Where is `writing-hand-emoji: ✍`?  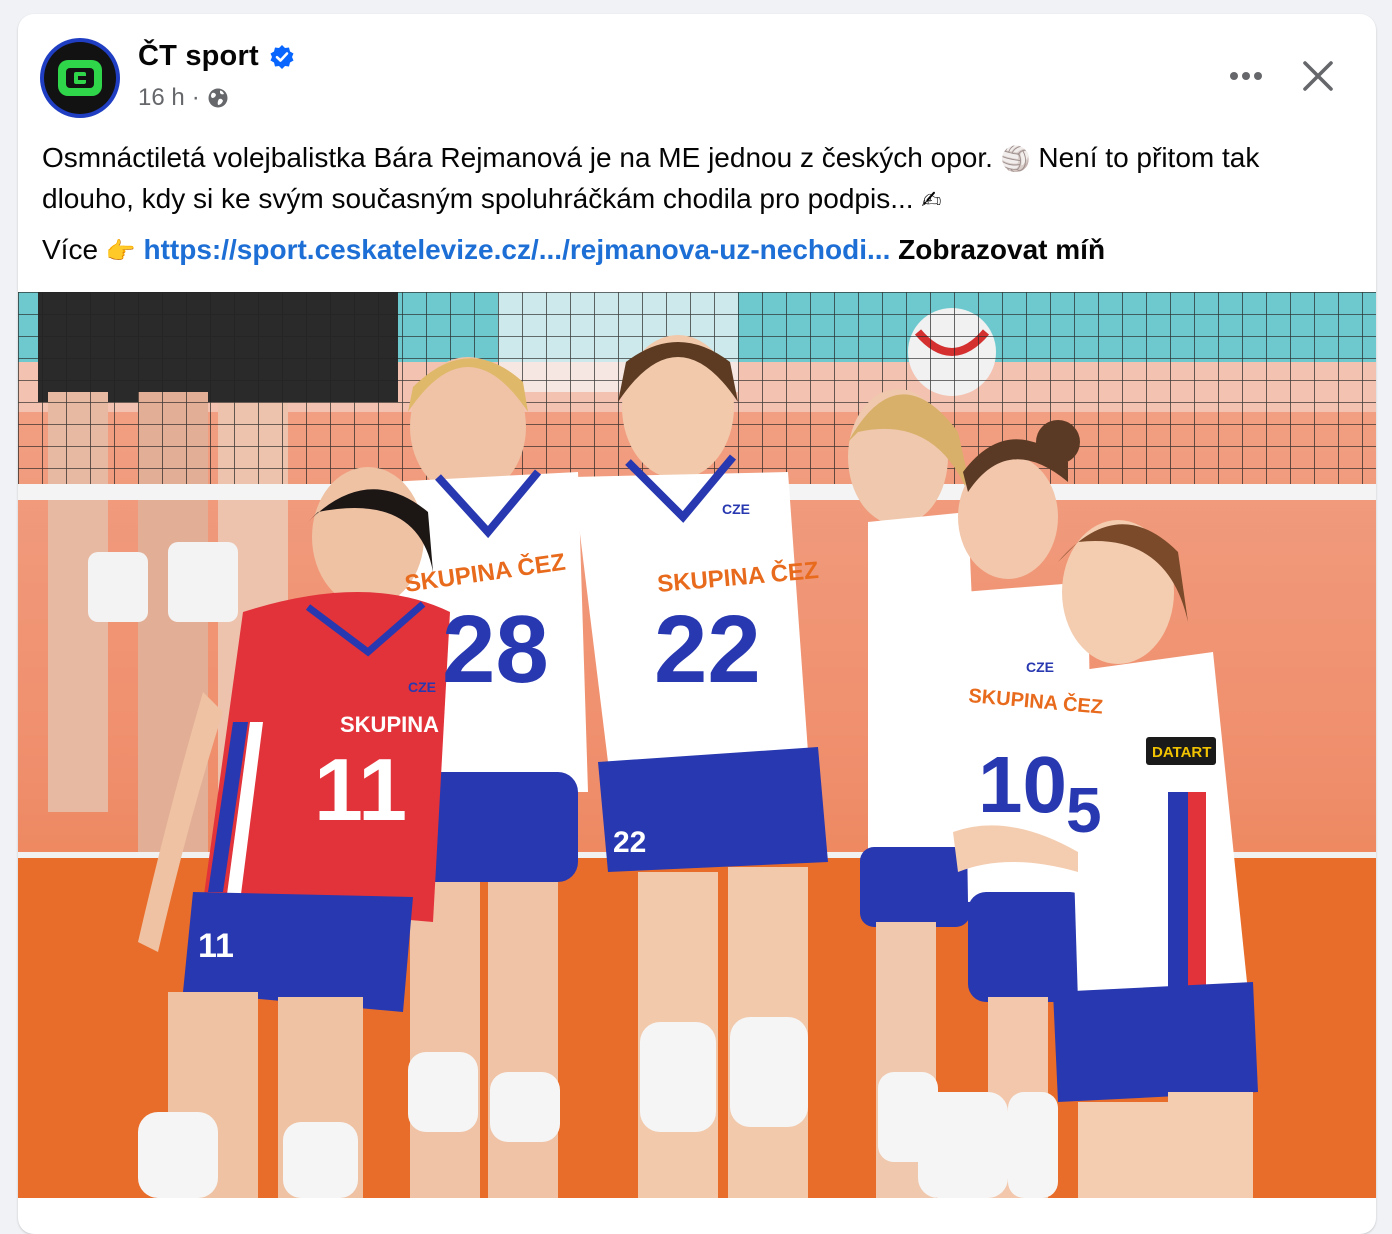 writing-hand-emoji: ✍ is located at coordinates (931, 200).